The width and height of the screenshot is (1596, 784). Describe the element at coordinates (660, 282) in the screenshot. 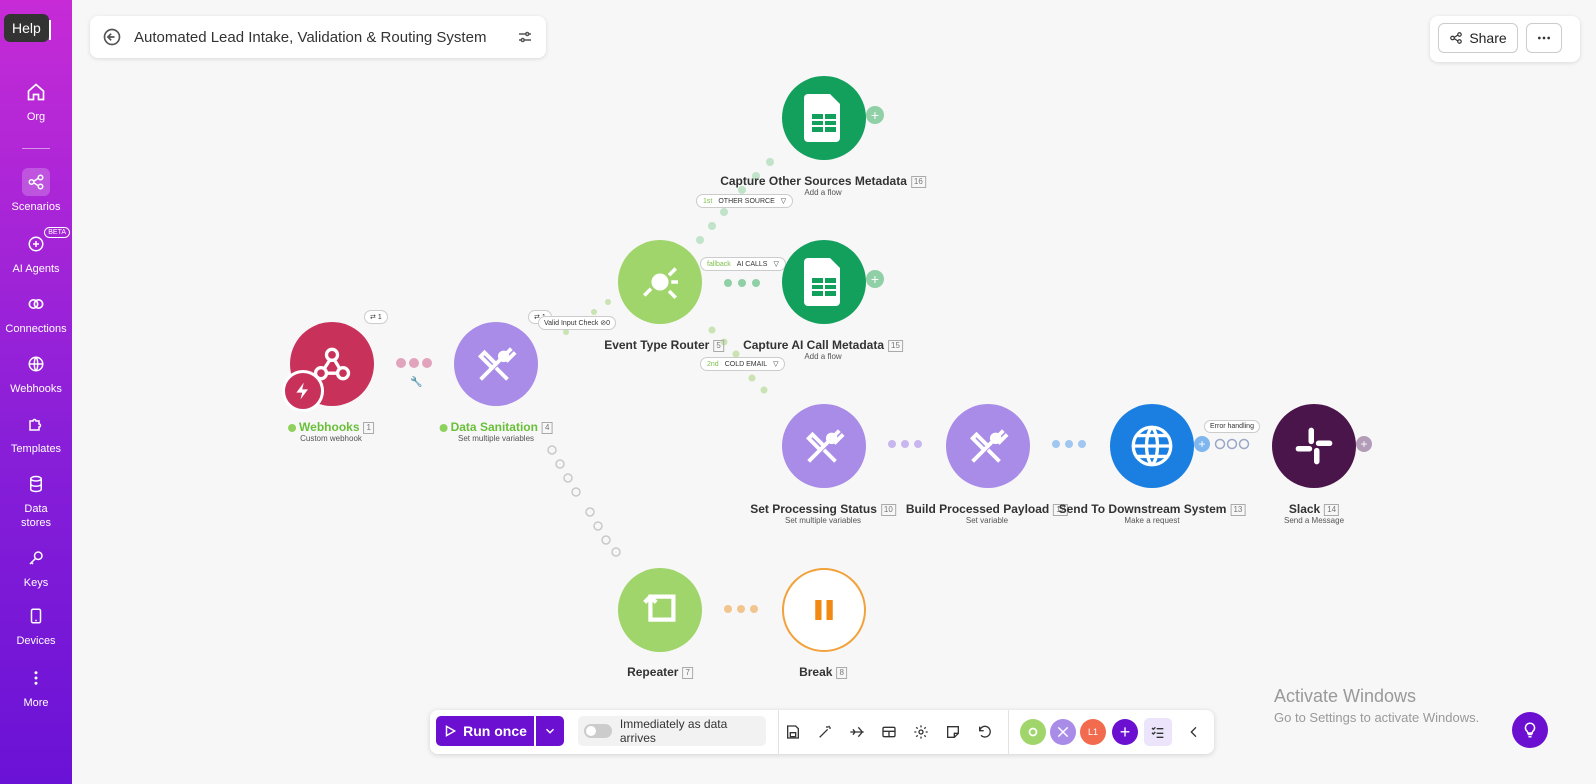

I see `event-type-router-module` at that location.